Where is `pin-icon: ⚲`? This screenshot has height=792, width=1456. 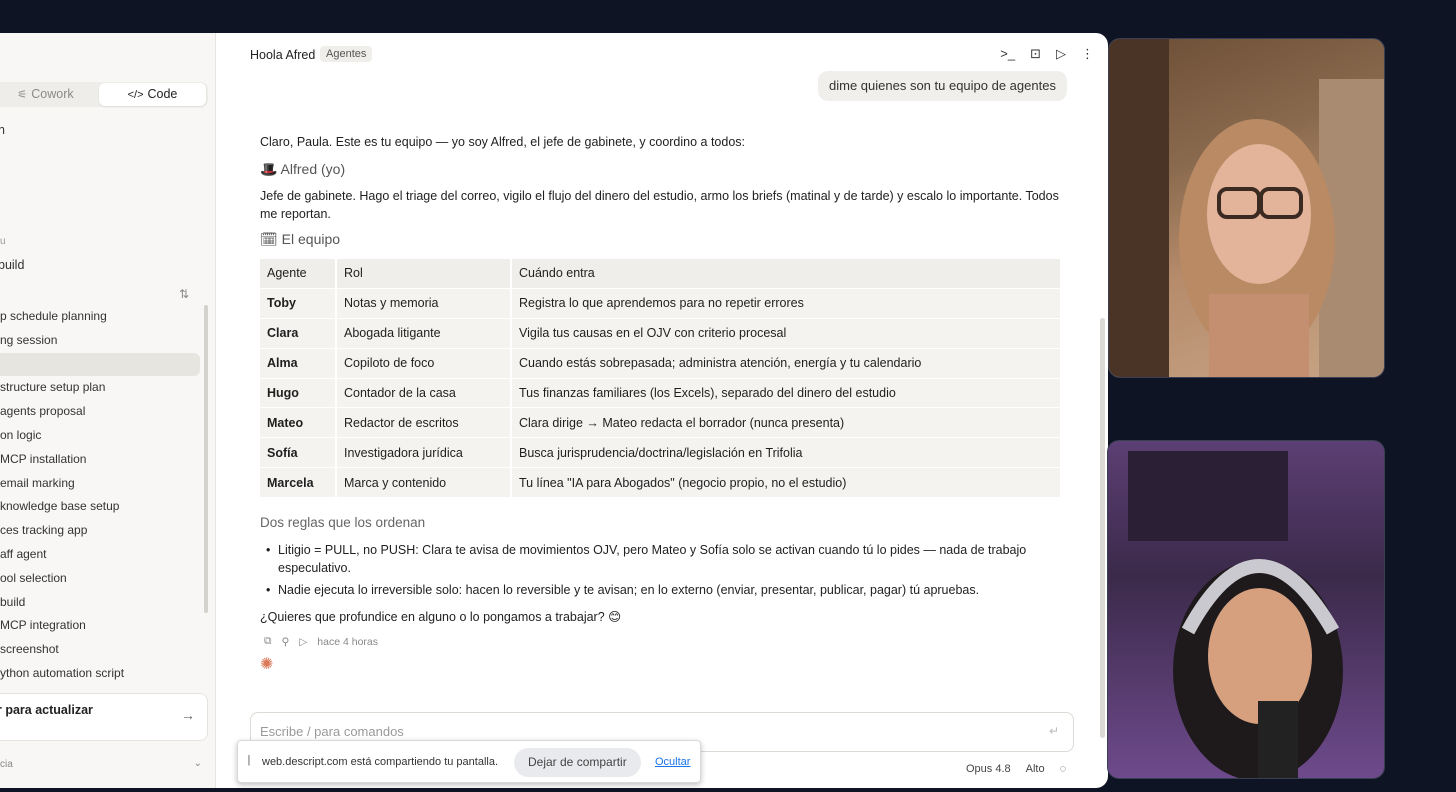 pin-icon: ⚲ is located at coordinates (286, 642).